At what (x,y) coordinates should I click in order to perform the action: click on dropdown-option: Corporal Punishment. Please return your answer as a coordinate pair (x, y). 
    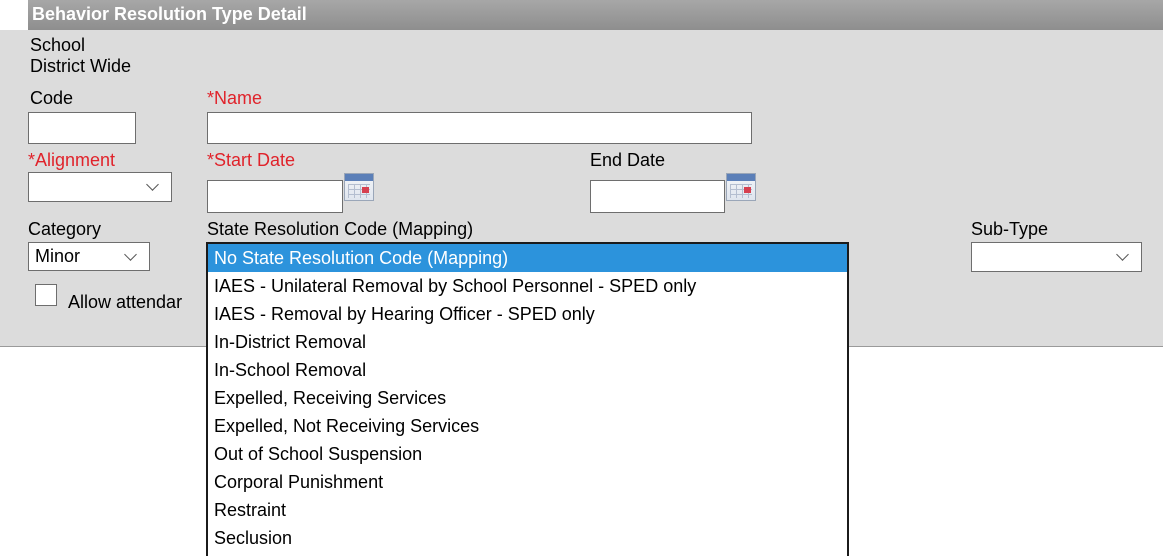
    Looking at the image, I should click on (527, 482).